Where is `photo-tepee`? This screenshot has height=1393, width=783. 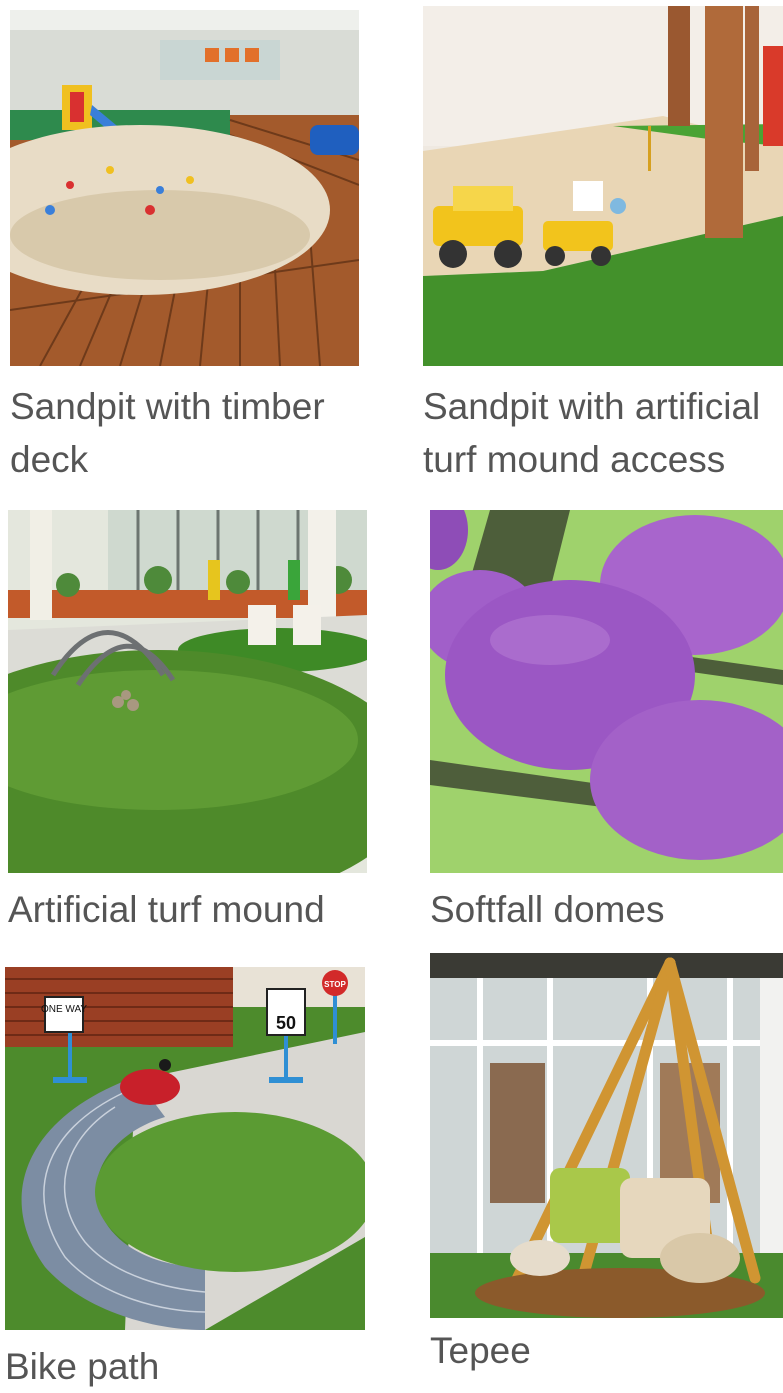 photo-tepee is located at coordinates (606, 1135).